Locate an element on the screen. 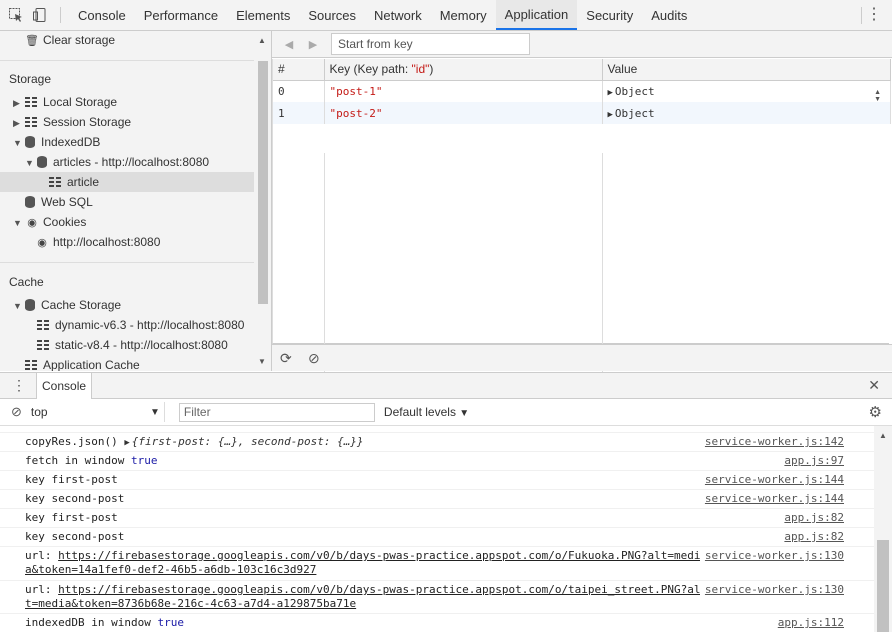 The width and height of the screenshot is (892, 632). grid-header-row: # Key (Key path: "id") Value ▲ ▼ is located at coordinates (582, 81).